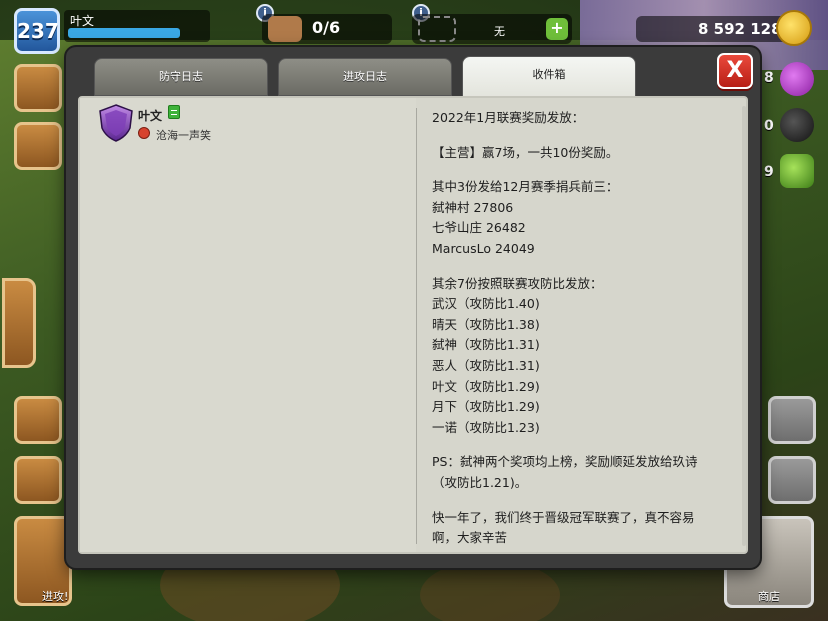 Image resolution: width=828 pixels, height=621 pixels. I want to click on player-name-bar: 叶文, so click(137, 26).